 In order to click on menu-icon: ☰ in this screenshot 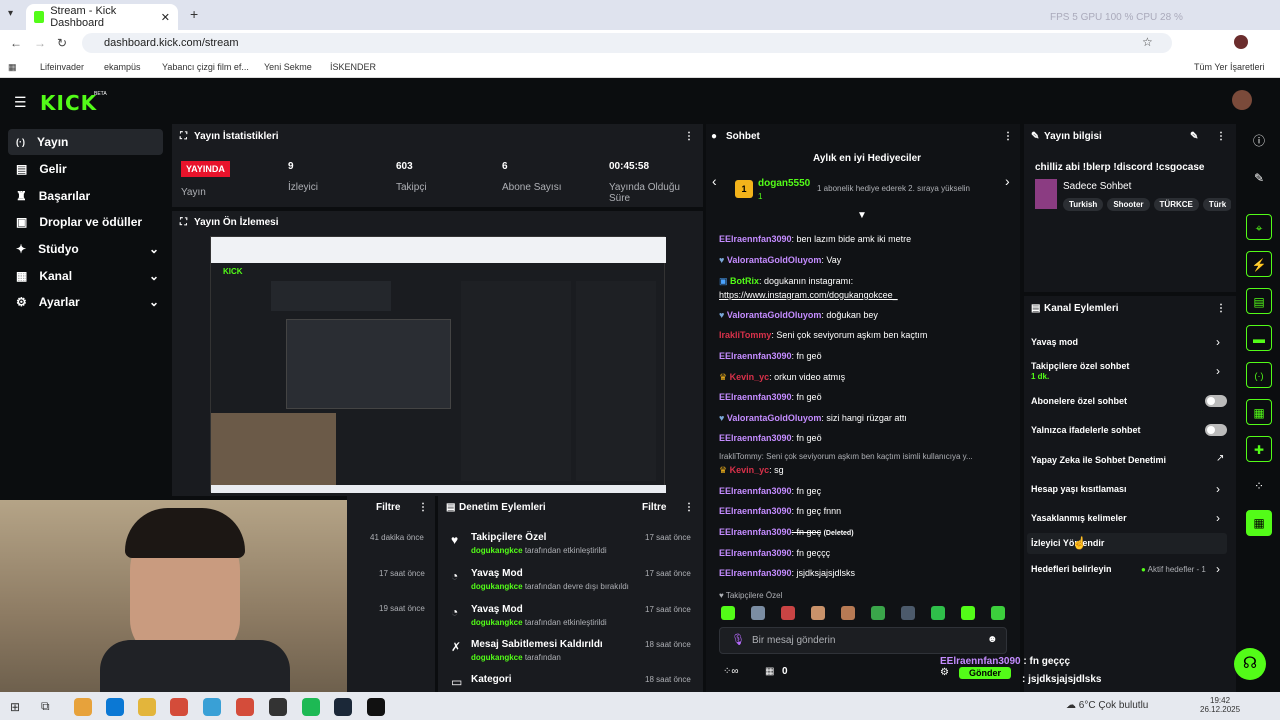, I will do `click(20, 102)`.